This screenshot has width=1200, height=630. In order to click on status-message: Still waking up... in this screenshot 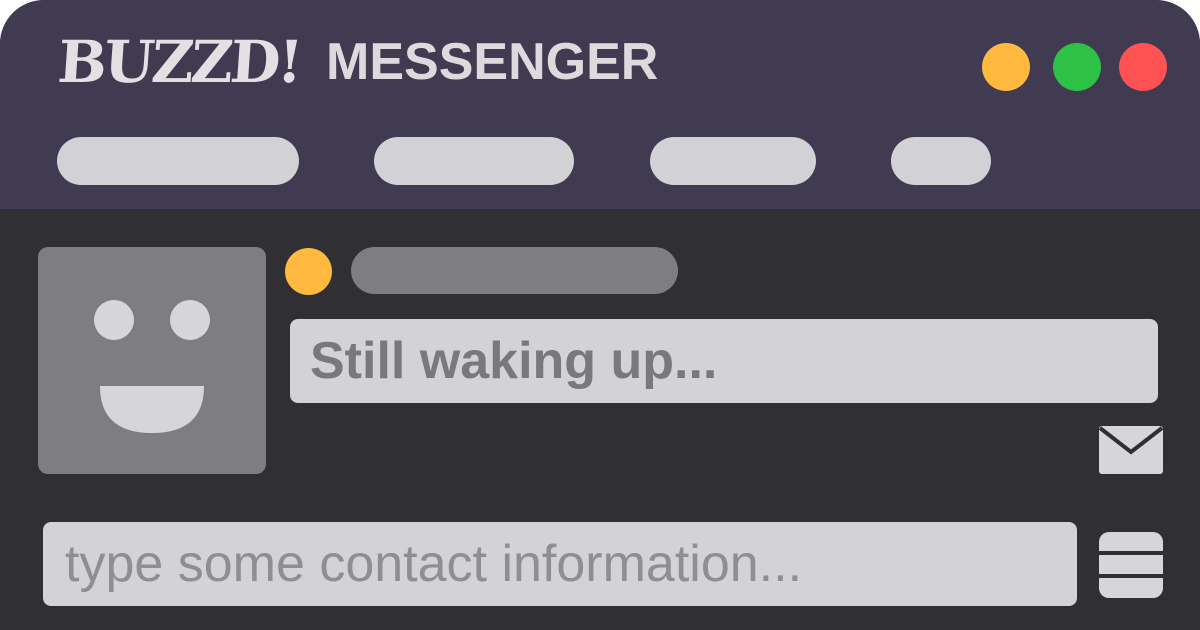, I will do `click(514, 361)`.